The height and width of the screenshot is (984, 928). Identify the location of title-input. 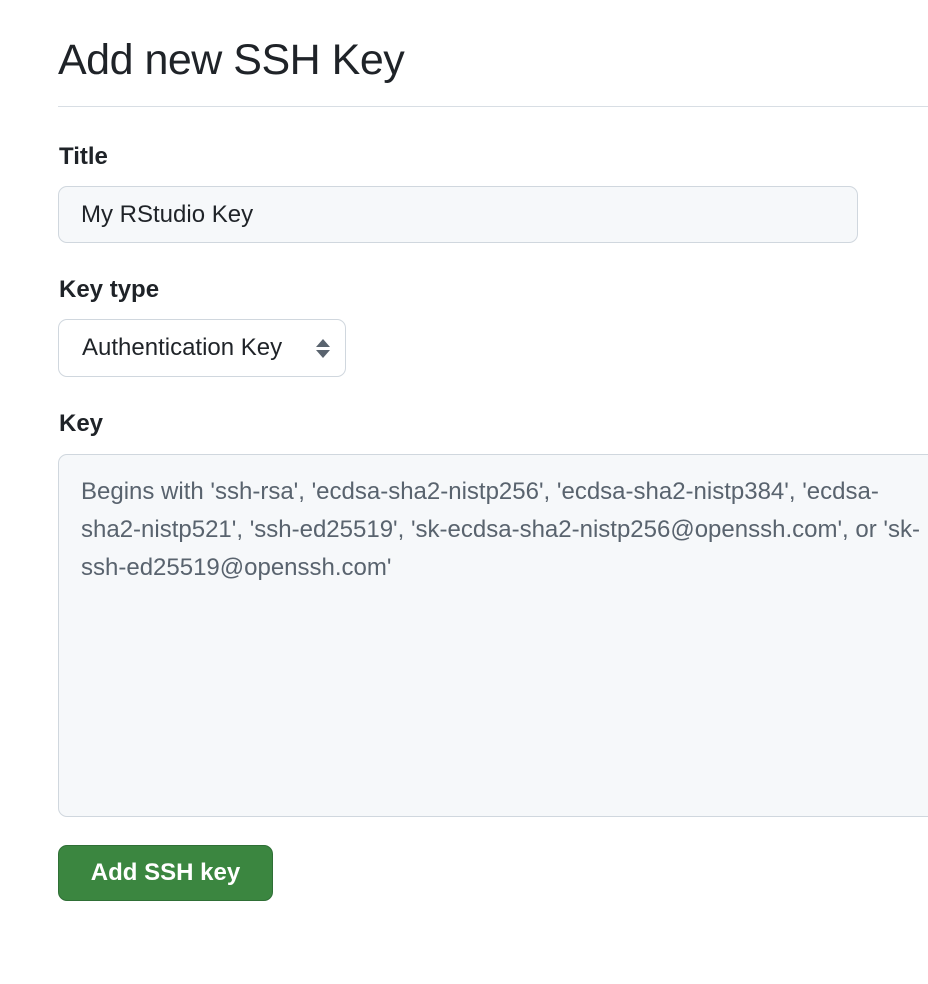
(458, 214).